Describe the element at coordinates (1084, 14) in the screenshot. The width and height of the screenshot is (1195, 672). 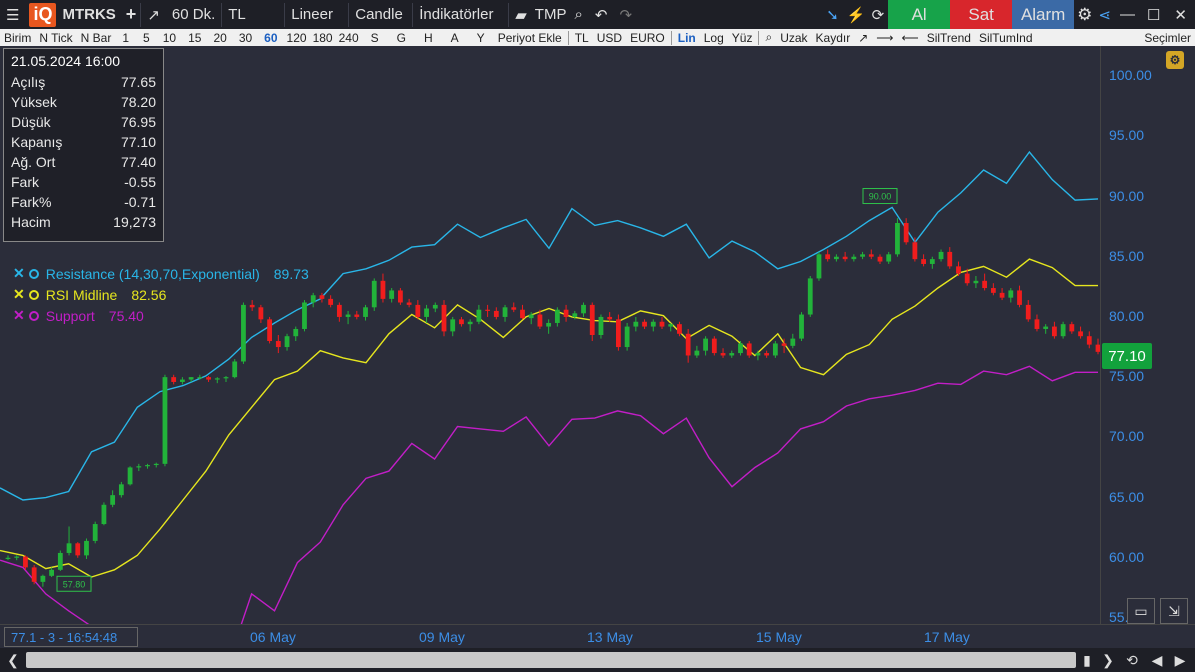
I see `settings-gear-icon: ⚙` at that location.